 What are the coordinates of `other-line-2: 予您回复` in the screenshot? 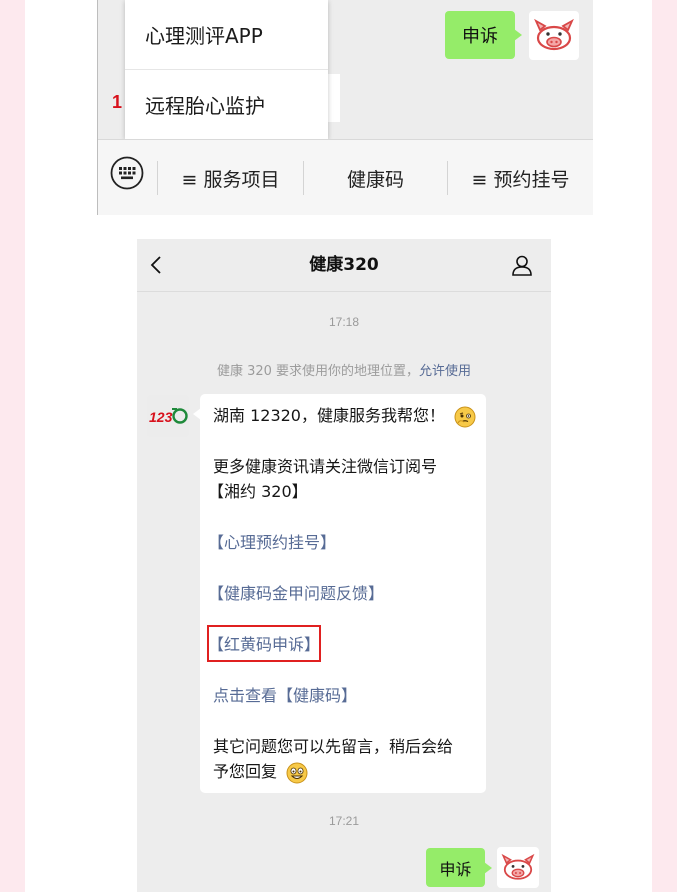 It's located at (260, 771).